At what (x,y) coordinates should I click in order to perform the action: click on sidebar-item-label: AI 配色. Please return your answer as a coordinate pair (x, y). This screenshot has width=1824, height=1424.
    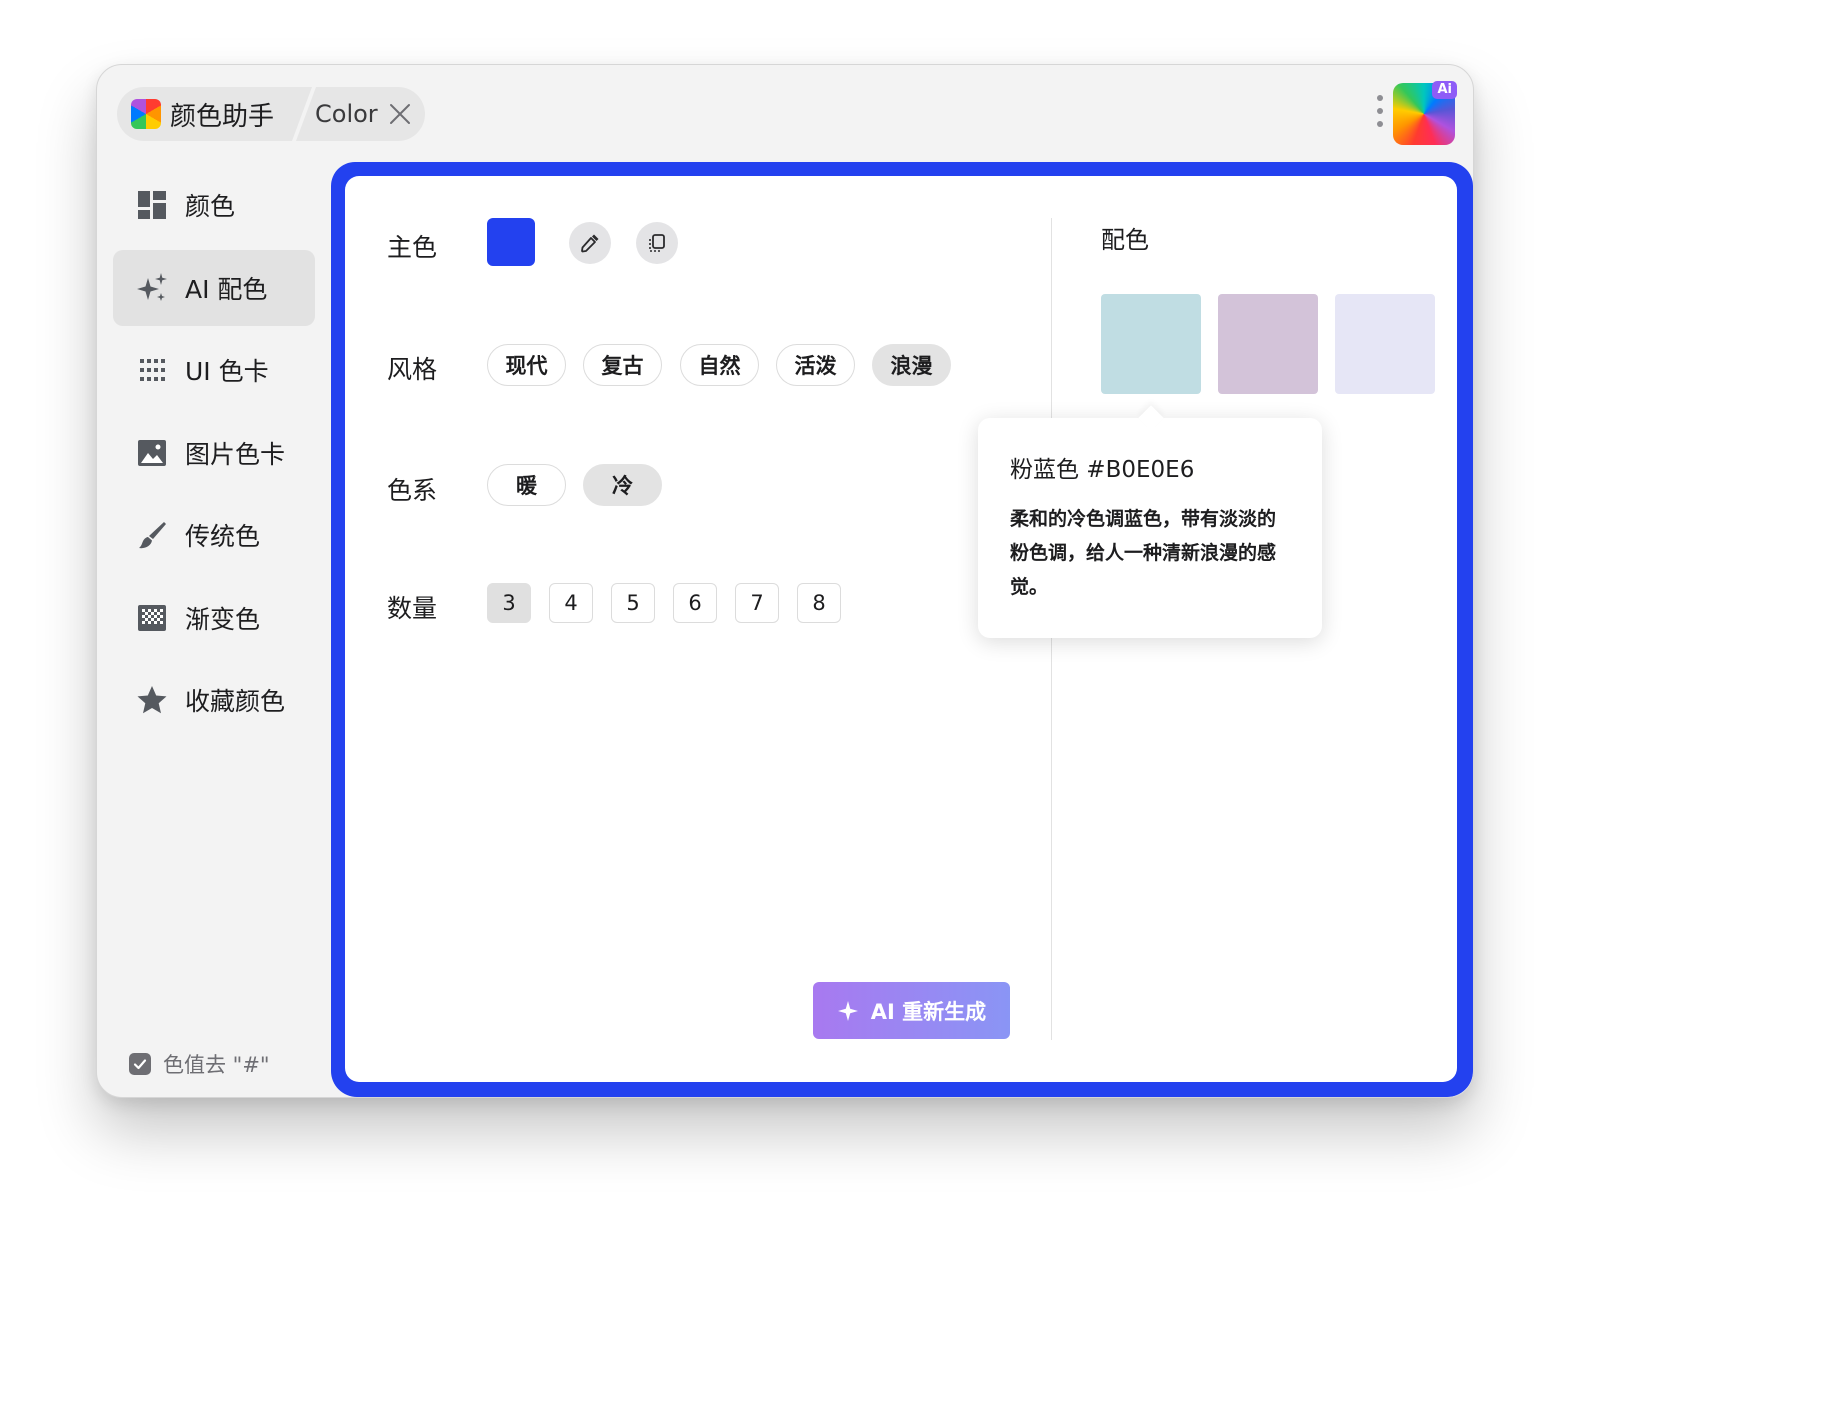
    Looking at the image, I should click on (226, 289).